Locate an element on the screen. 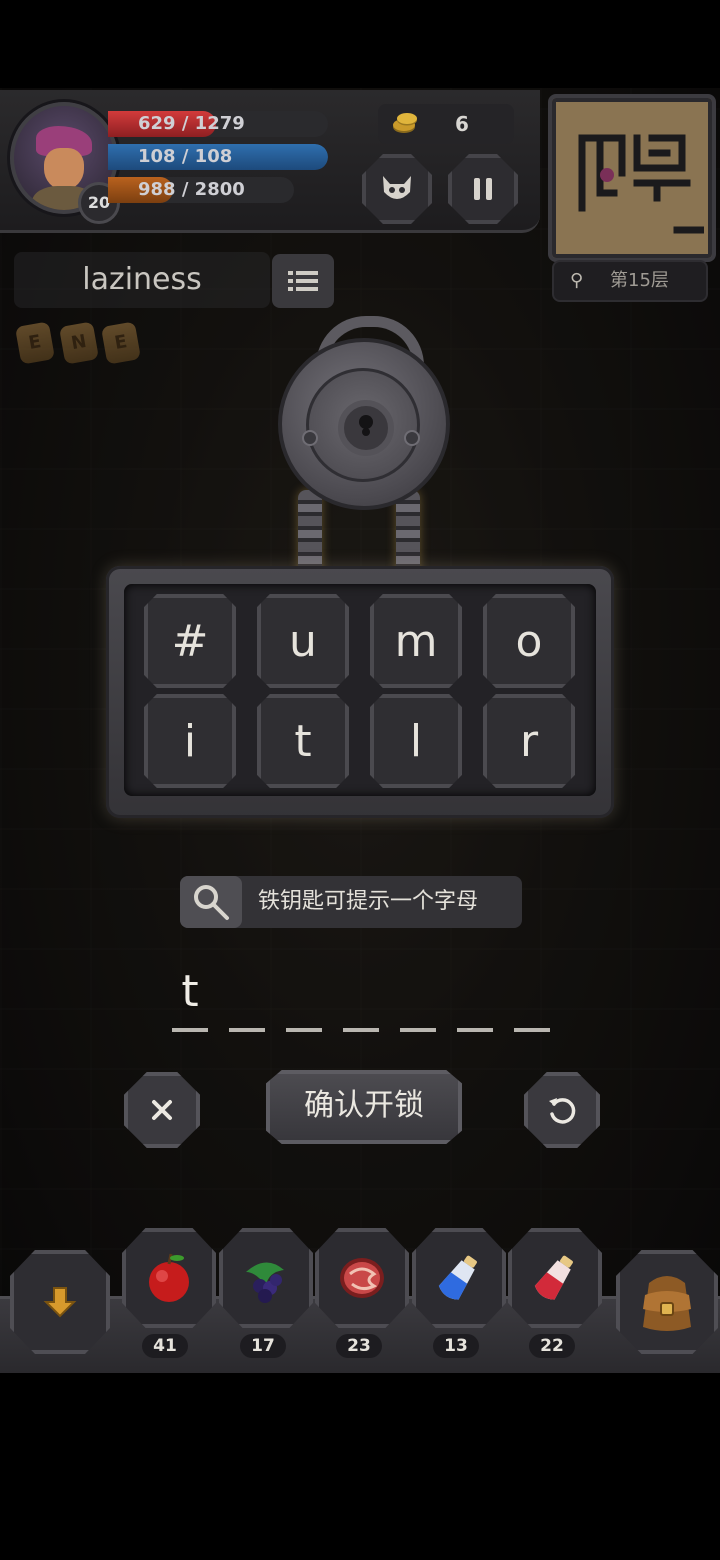 The width and height of the screenshot is (720, 1560). letter-tile: r is located at coordinates (529, 741).